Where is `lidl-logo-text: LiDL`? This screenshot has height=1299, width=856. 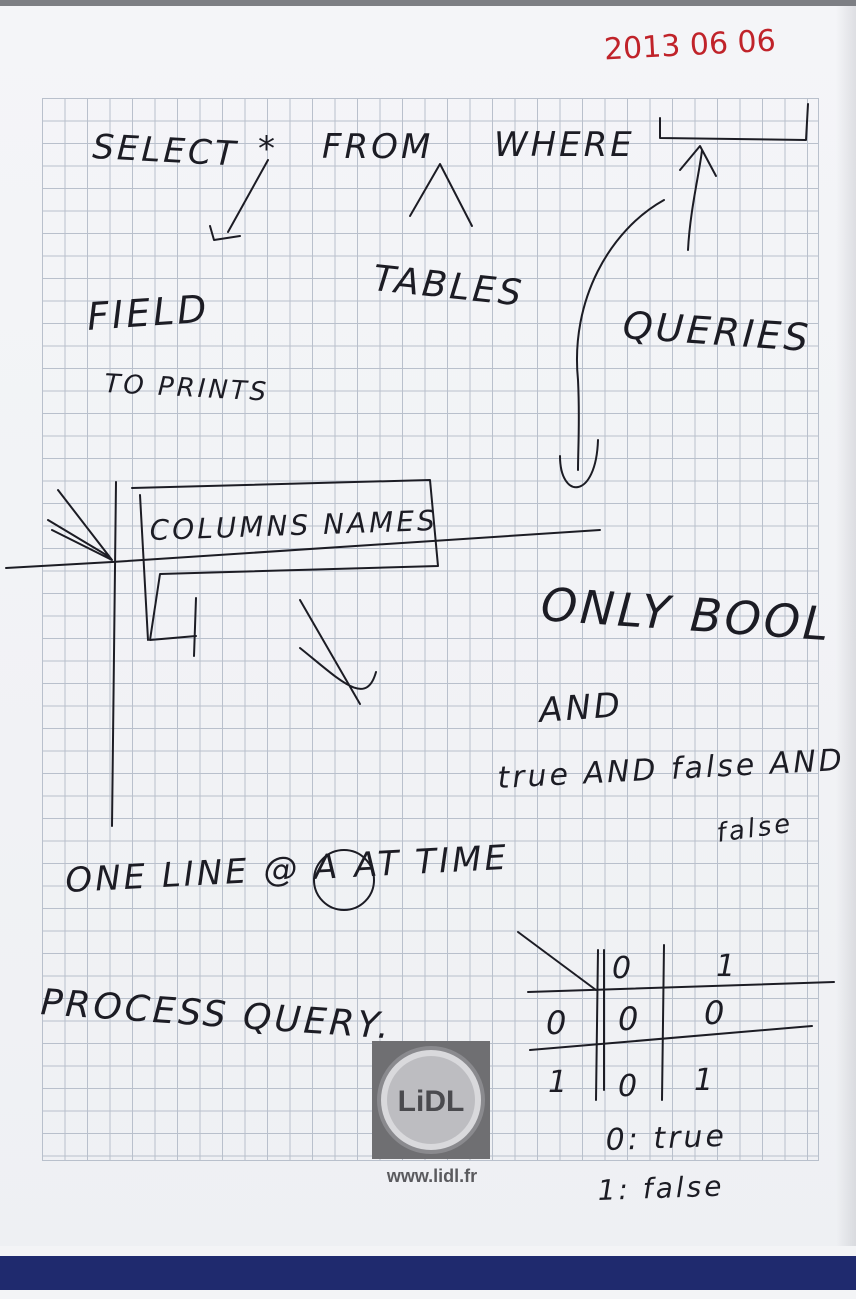 lidl-logo-text: LiDL is located at coordinates (431, 1101).